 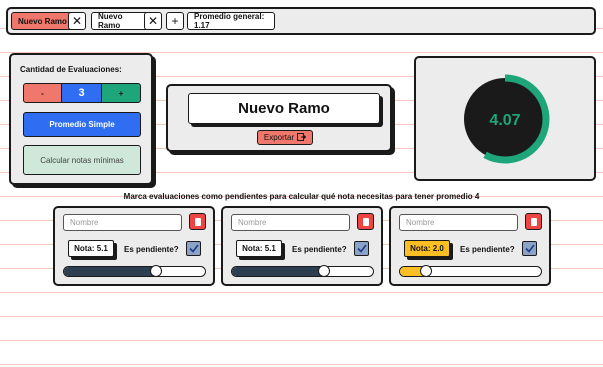 I want to click on evaluacion-card: Nombre Nota: 2.0 Es pendiente?, so click(x=470, y=246).